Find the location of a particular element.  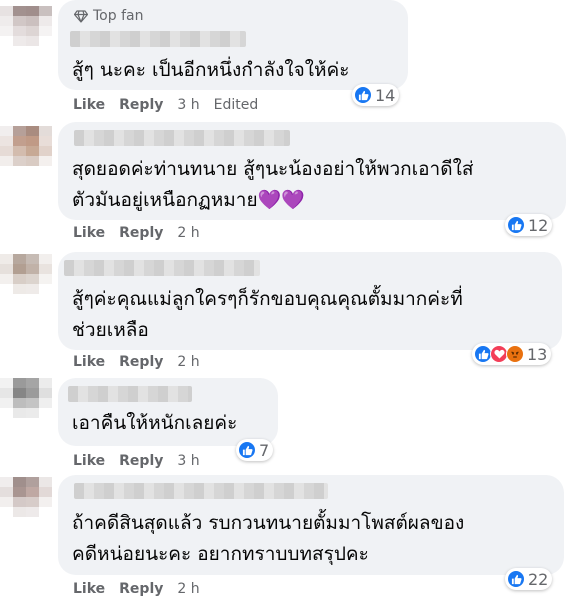

edited-label: Edited is located at coordinates (236, 105).